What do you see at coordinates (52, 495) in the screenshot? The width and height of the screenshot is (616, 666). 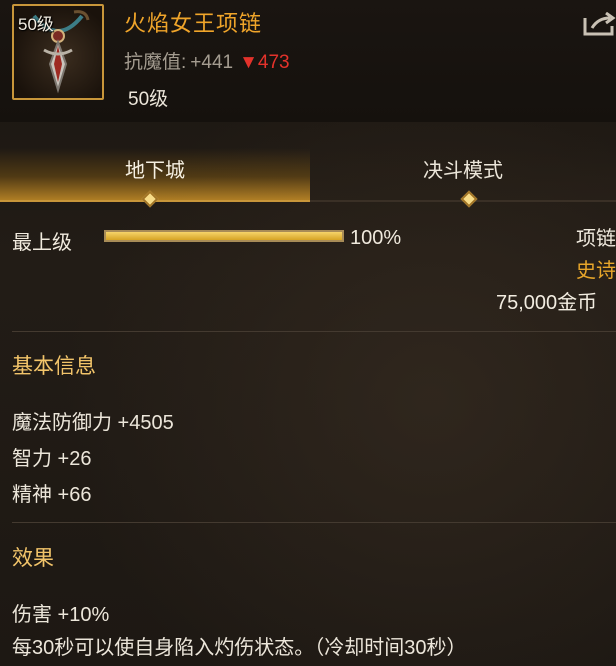 I see `stat-spirit: 精神 +66` at bounding box center [52, 495].